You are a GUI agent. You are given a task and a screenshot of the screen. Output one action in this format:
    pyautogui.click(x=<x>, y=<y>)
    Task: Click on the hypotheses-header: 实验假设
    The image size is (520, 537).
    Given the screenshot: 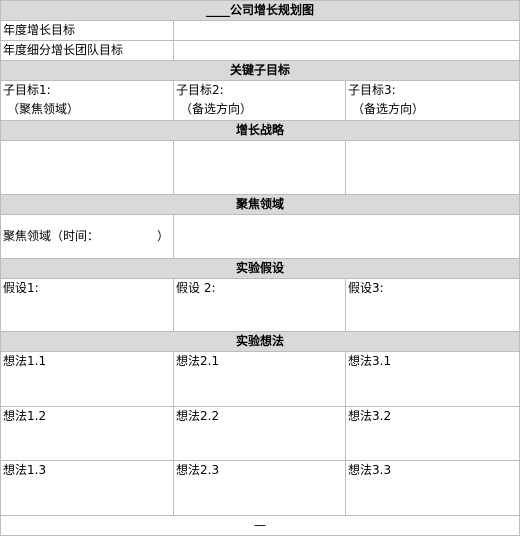 What is the action you would take?
    pyautogui.click(x=260, y=268)
    